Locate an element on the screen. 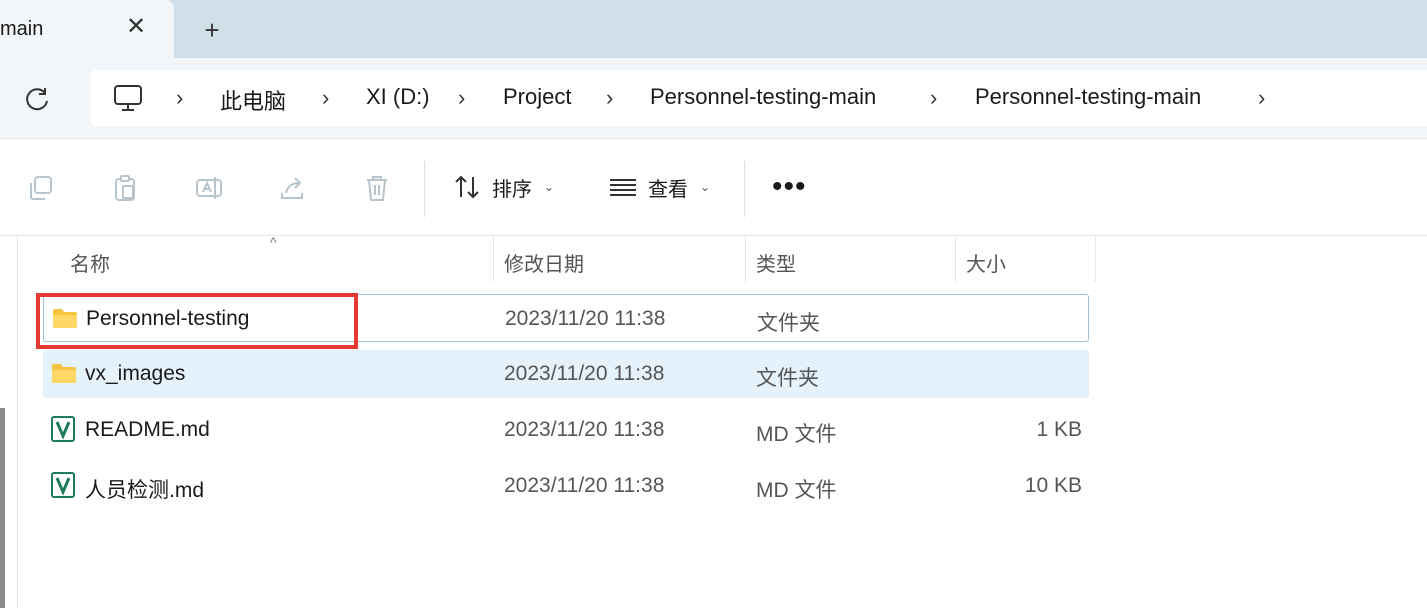 The width and height of the screenshot is (1427, 608). highlight-annotation is located at coordinates (197, 321).